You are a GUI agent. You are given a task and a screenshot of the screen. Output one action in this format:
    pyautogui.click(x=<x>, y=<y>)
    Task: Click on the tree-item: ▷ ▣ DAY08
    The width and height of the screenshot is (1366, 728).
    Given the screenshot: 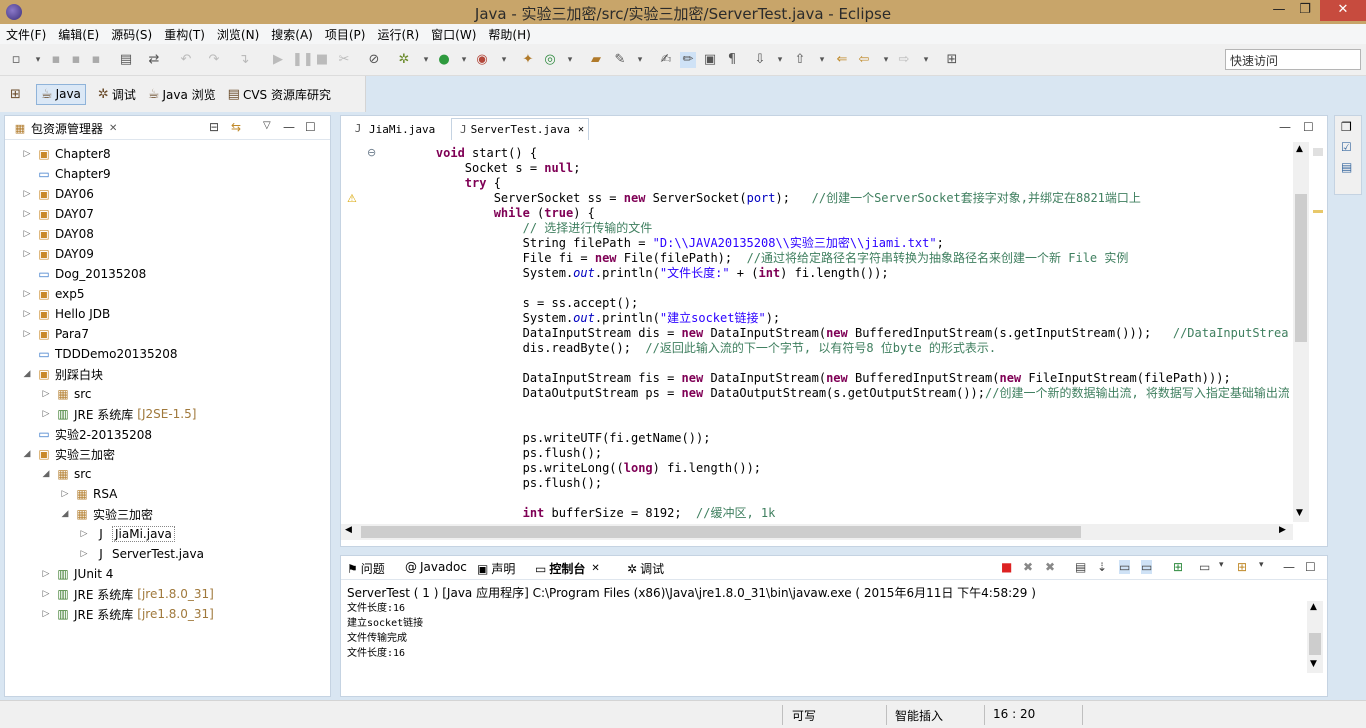 What is the action you would take?
    pyautogui.click(x=57, y=234)
    